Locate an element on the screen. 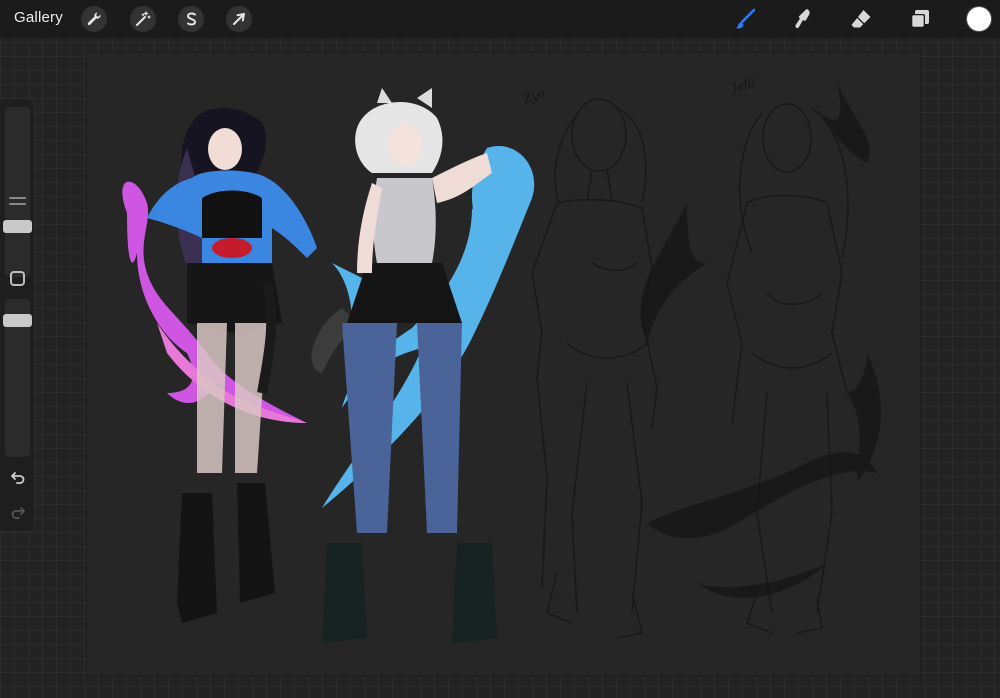 Image resolution: width=1000 pixels, height=698 pixels. eraser-tool-button is located at coordinates (861, 19).